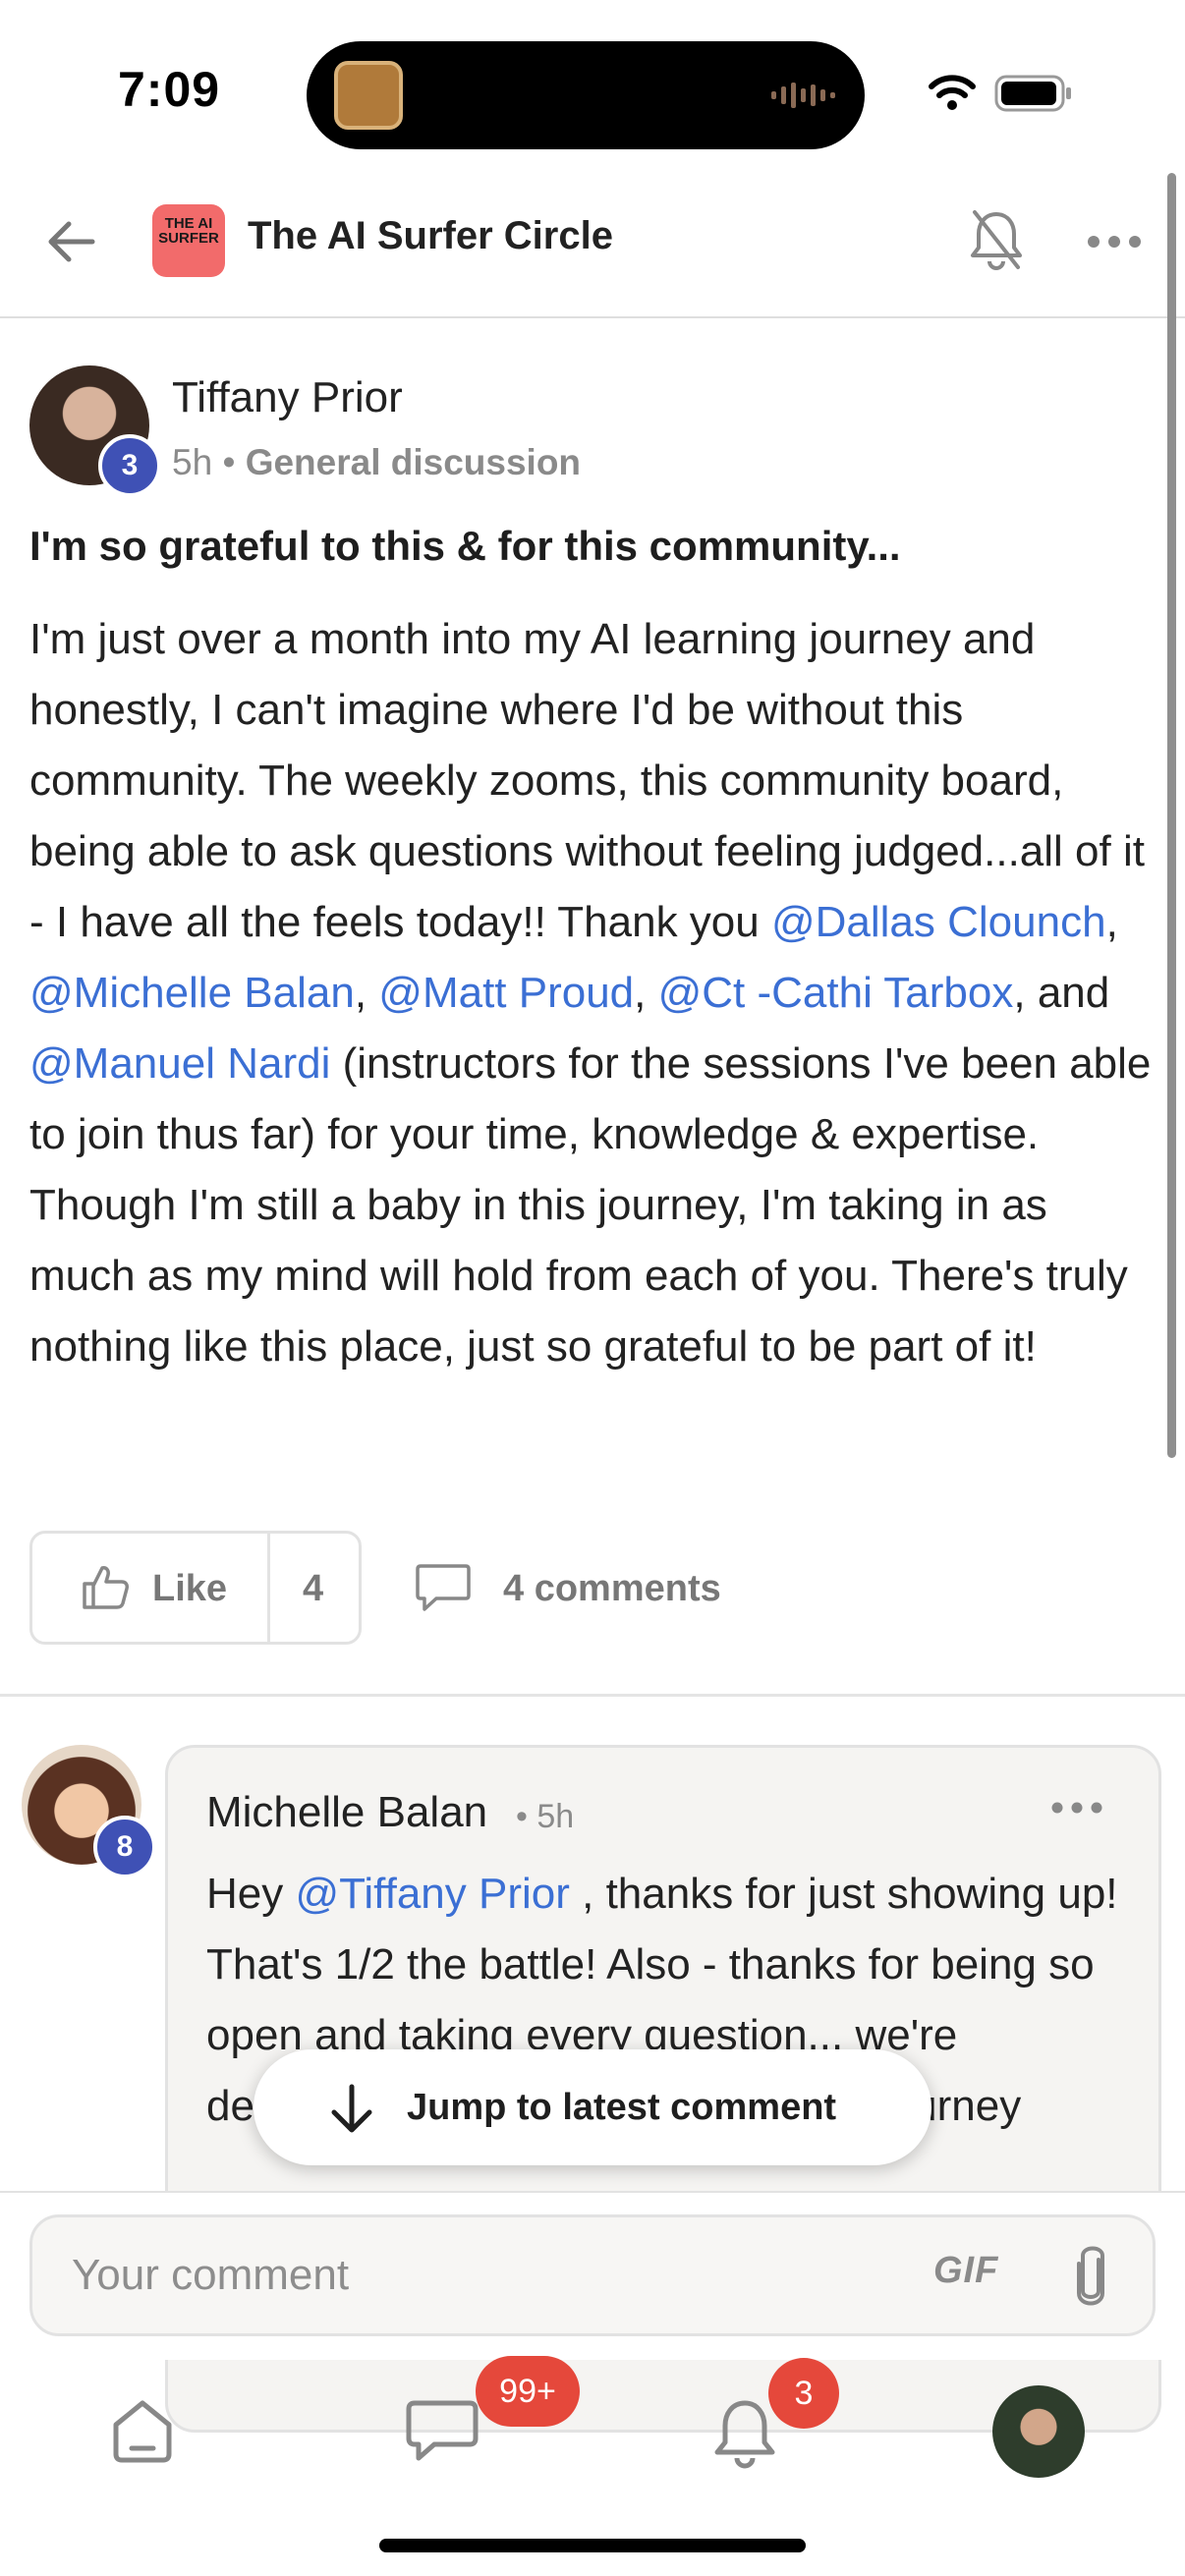 Image resolution: width=1185 pixels, height=2576 pixels. What do you see at coordinates (189, 231) in the screenshot?
I see `group-logo-text: THE AI SURFER` at bounding box center [189, 231].